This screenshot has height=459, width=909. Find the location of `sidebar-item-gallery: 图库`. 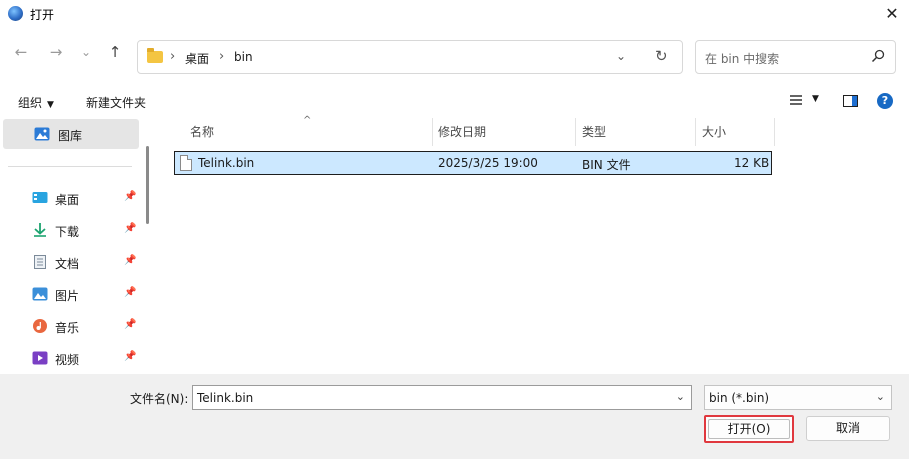

sidebar-item-gallery: 图库 is located at coordinates (71, 134).